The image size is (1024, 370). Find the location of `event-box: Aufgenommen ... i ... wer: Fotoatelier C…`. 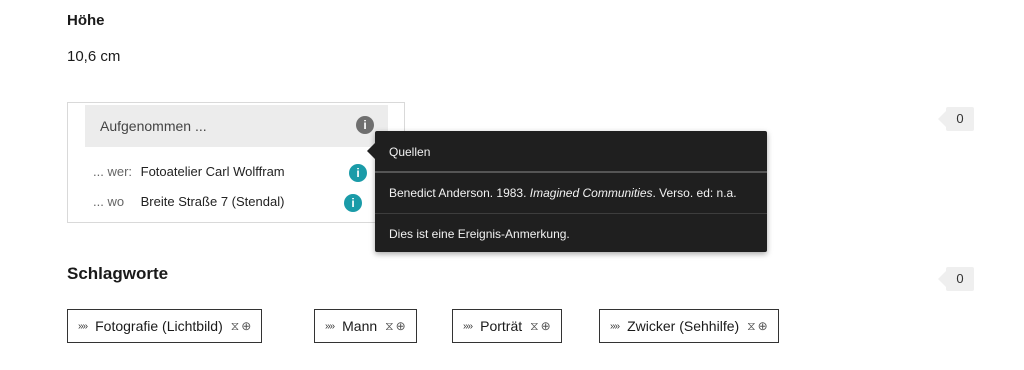

event-box: Aufgenommen ... i ... wer: Fotoatelier C… is located at coordinates (236, 162).